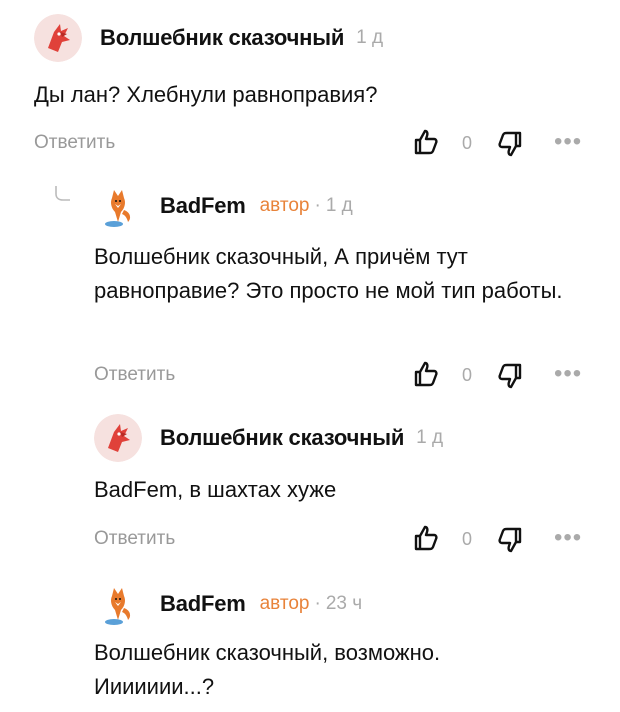 This screenshot has height=712, width=620. I want to click on comment-header: BadFem автор · 1 д, so click(223, 206).